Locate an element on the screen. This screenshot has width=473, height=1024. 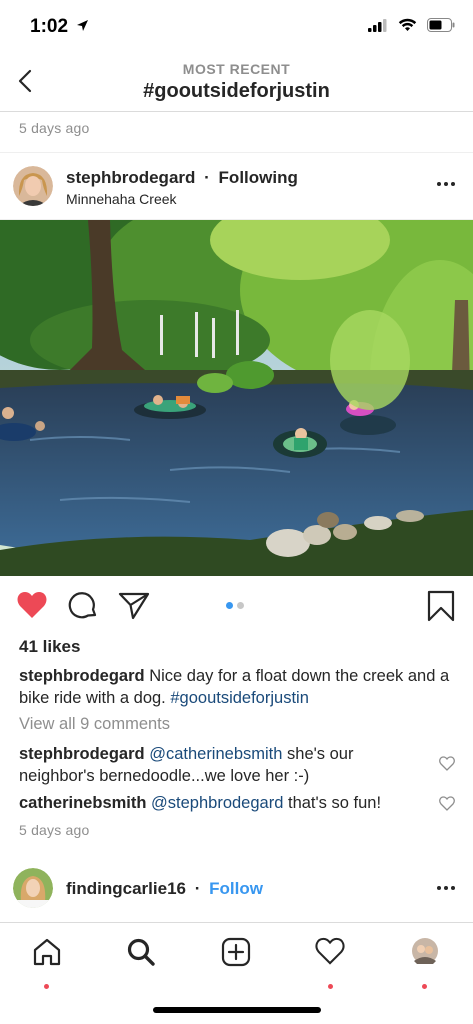
comment-button is located at coordinates (83, 607).